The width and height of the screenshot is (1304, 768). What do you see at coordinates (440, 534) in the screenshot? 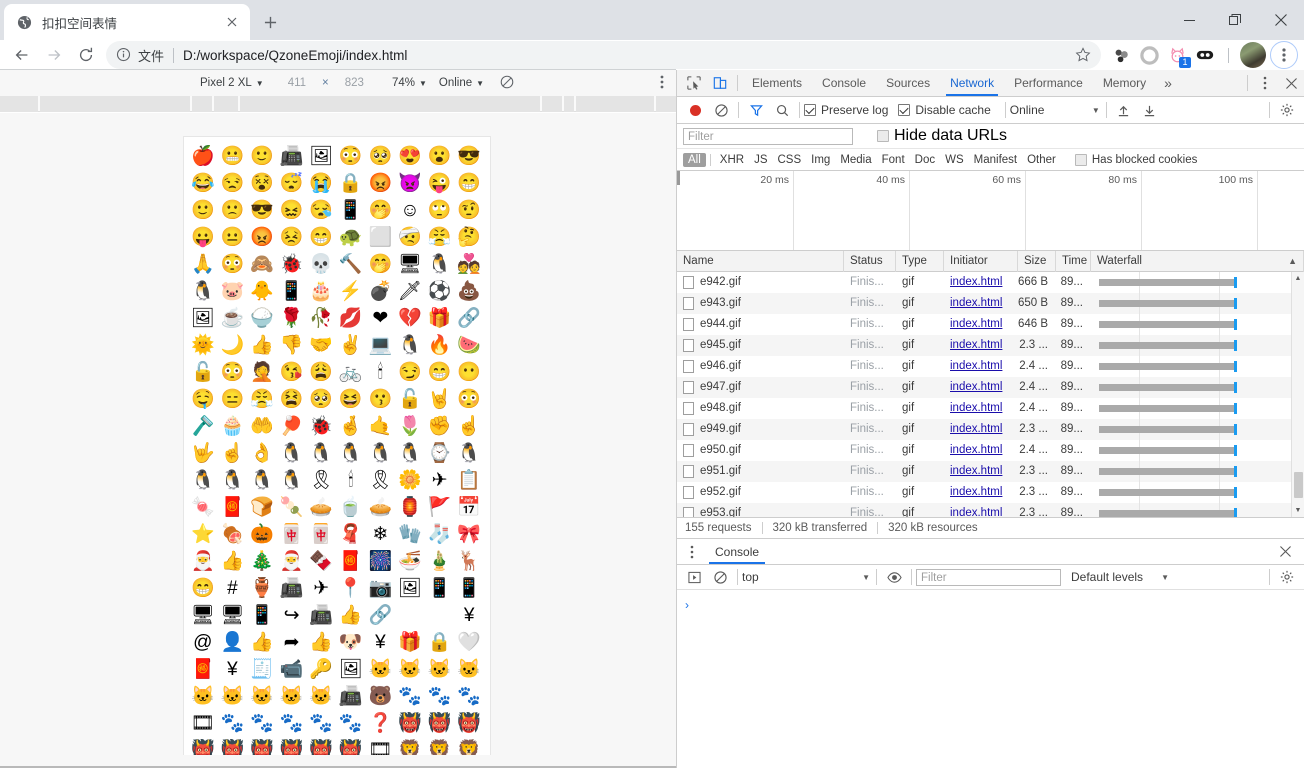
I see `emoji-cell: 🧦` at bounding box center [440, 534].